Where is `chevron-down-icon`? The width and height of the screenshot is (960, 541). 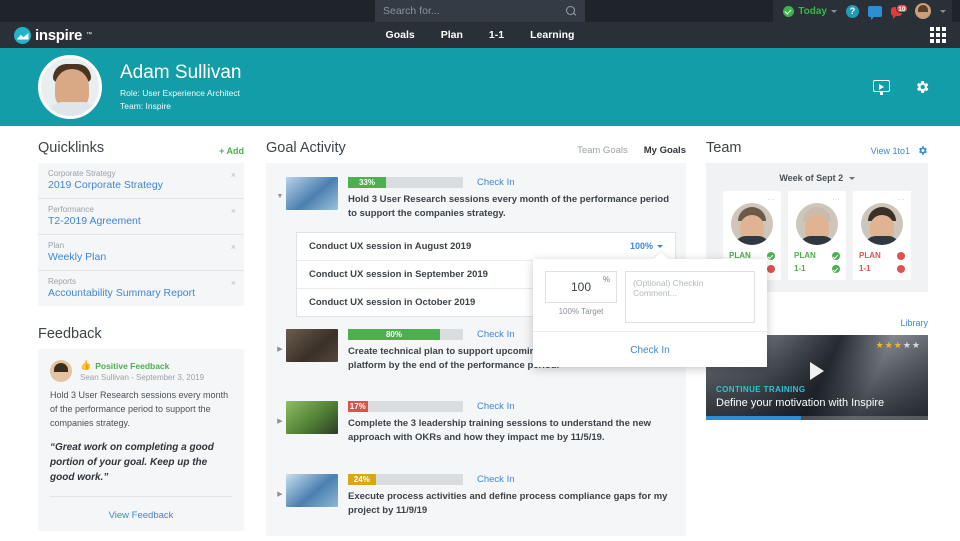 chevron-down-icon is located at coordinates (834, 11).